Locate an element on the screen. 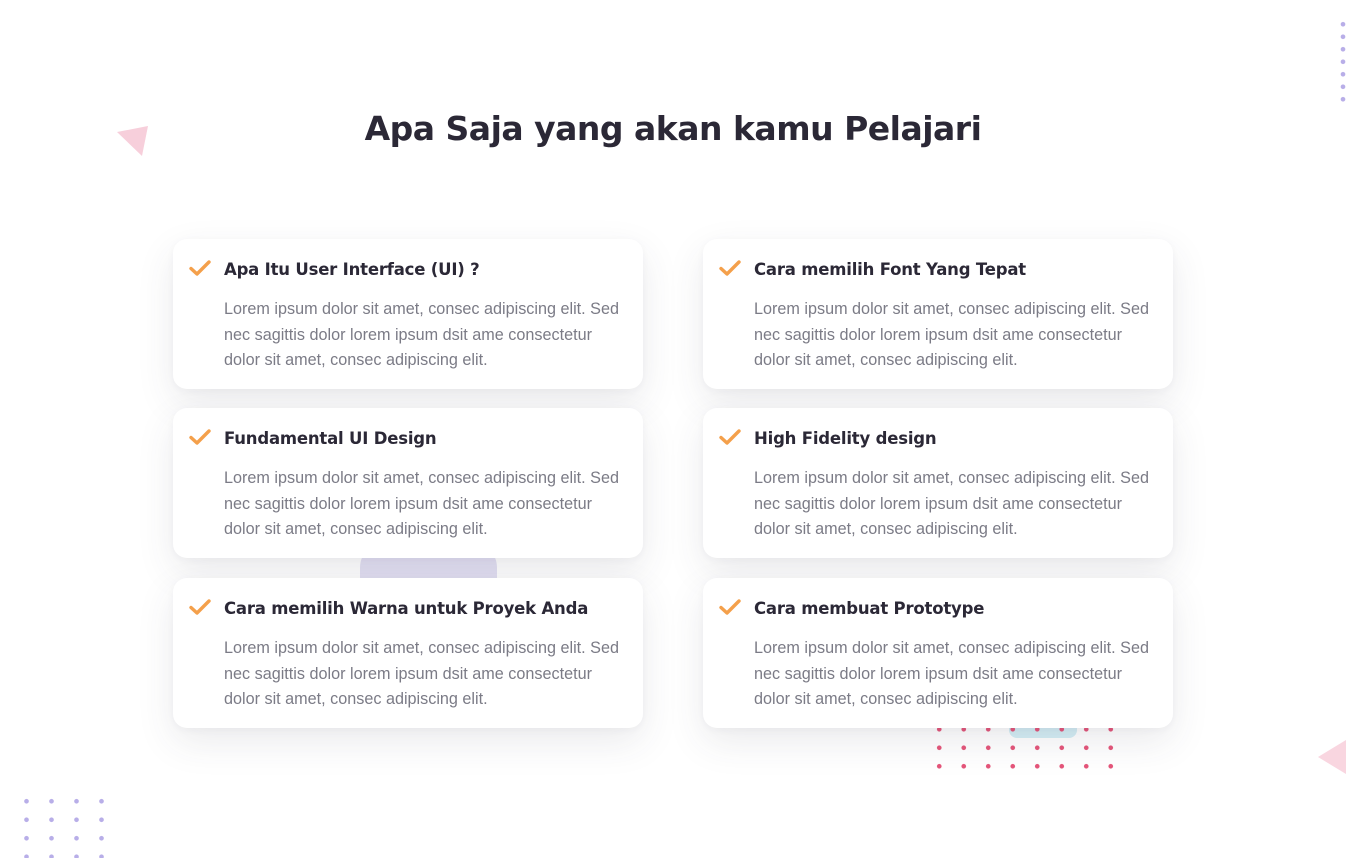 This screenshot has width=1346, height=862. topic-title: High Fidelity design is located at coordinates (845, 438).